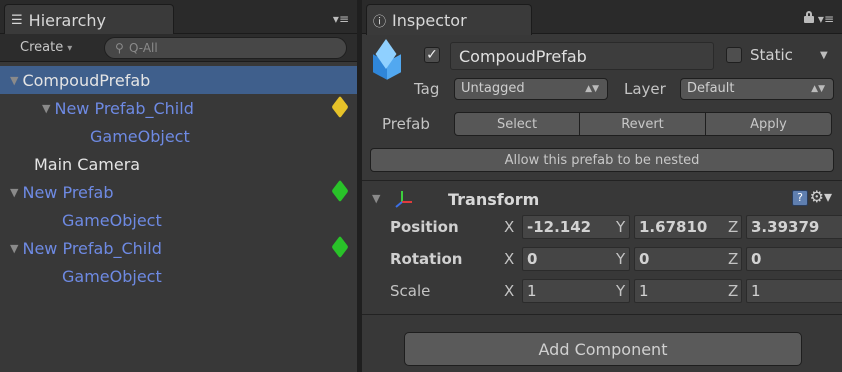 The height and width of the screenshot is (372, 842). I want to click on tree-row-label: Main Camera, so click(87, 164).